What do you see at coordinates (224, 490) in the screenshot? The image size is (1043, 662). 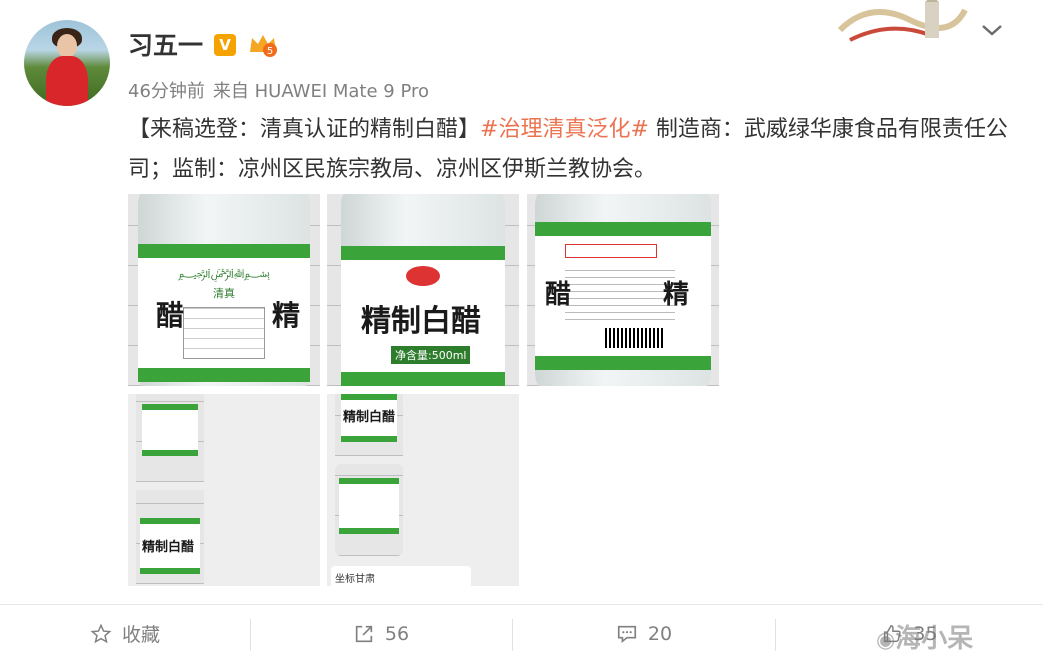 I see `photo-4: 精制白醋` at bounding box center [224, 490].